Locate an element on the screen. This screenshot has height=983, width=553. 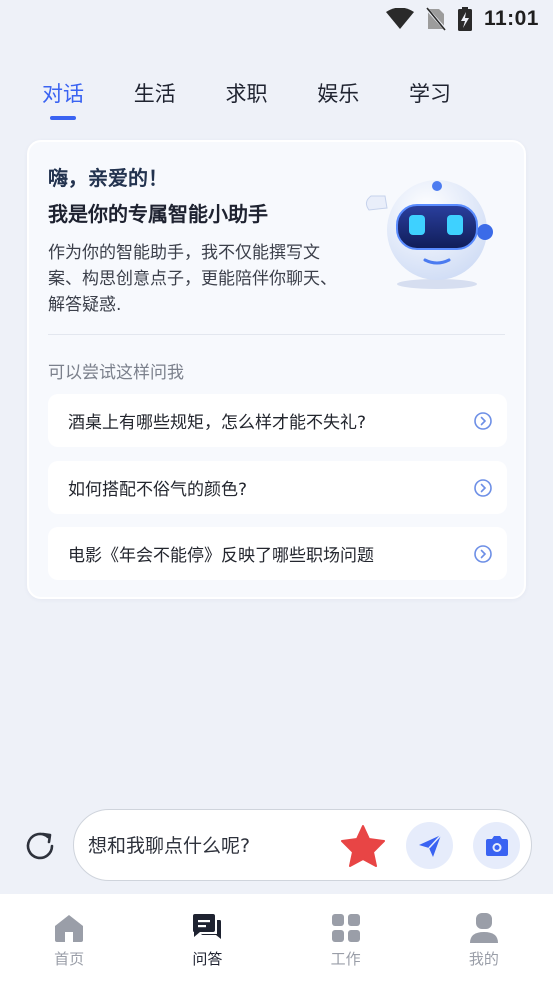
nav-label: 工作 is located at coordinates (345, 959).